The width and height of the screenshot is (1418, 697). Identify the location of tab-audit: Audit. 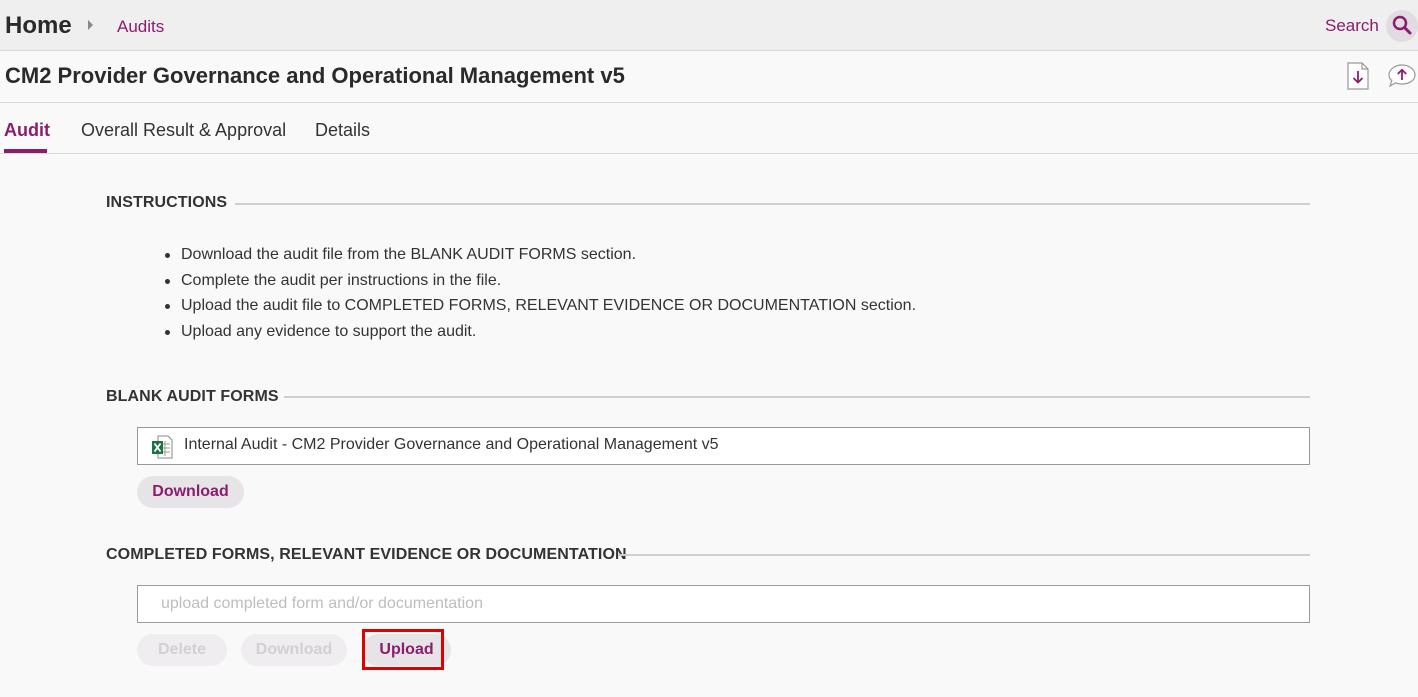
(27, 130).